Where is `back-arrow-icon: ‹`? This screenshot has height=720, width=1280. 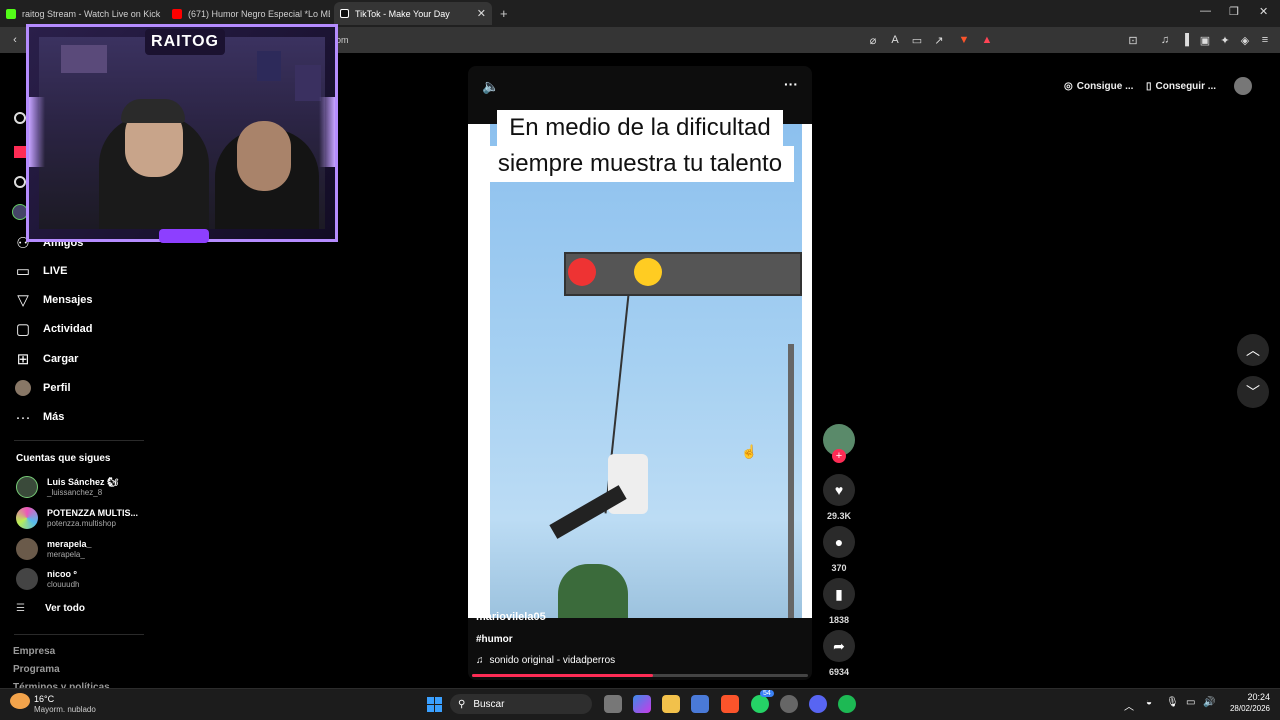
back-arrow-icon: ‹ is located at coordinates (15, 40).